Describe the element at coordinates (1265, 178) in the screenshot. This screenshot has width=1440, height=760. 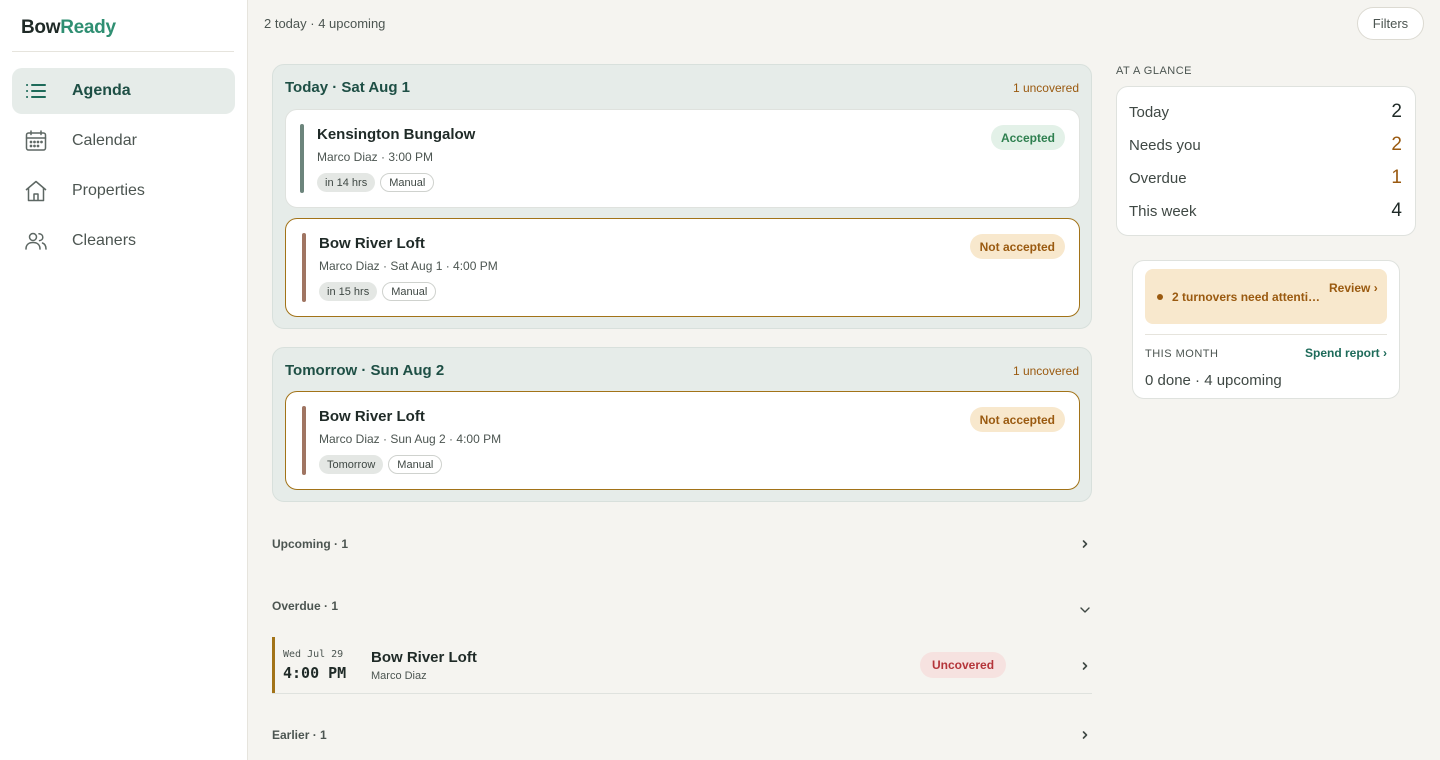
I see `glance-row-overdue: Overdue 1` at that location.